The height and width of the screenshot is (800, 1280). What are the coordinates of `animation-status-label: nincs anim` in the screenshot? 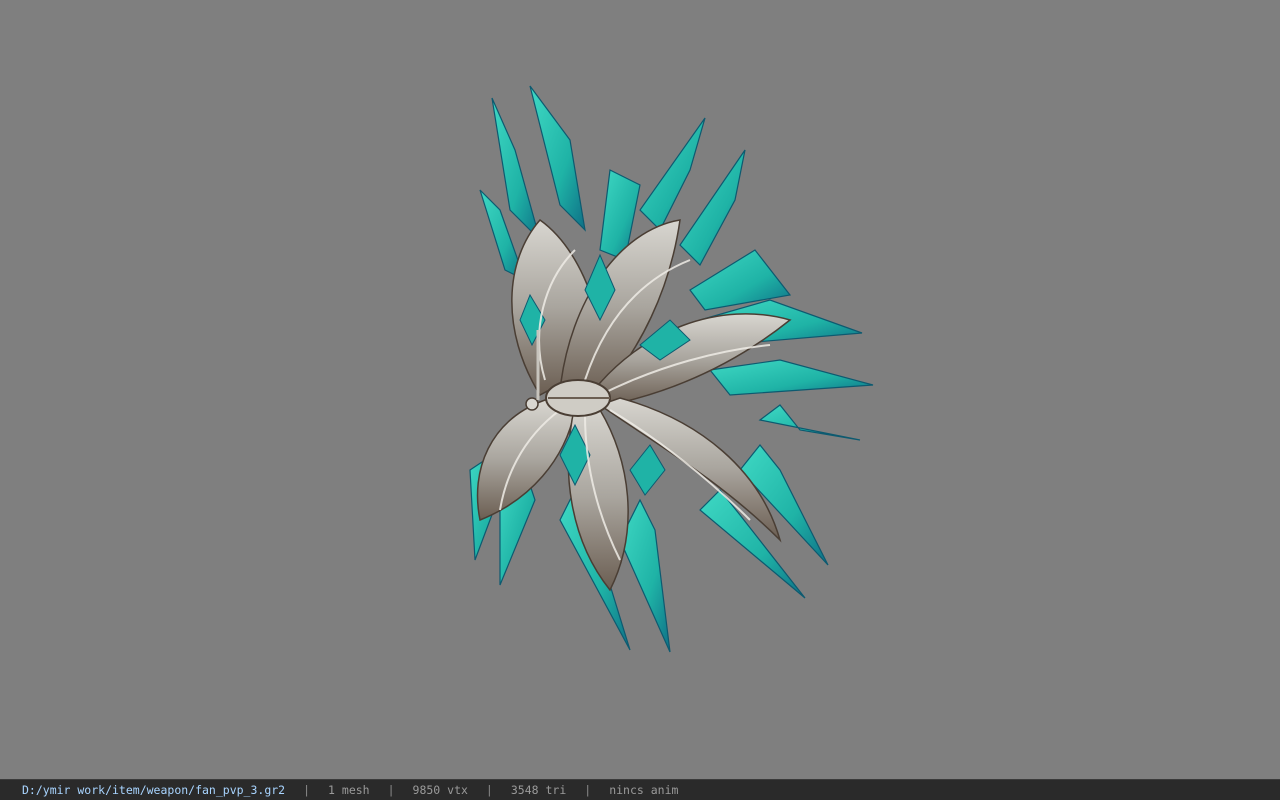 It's located at (644, 790).